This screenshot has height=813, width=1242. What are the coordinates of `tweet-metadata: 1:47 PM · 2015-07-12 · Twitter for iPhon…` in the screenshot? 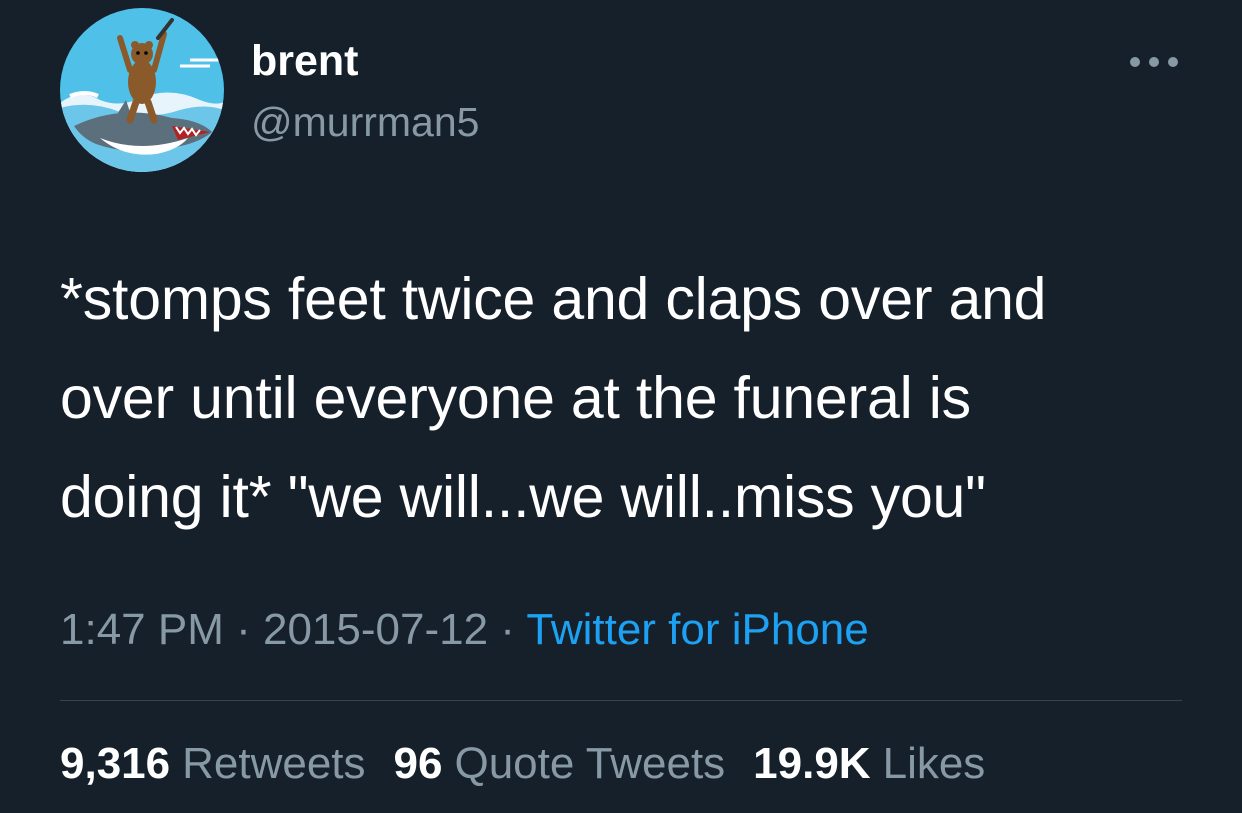 It's located at (464, 630).